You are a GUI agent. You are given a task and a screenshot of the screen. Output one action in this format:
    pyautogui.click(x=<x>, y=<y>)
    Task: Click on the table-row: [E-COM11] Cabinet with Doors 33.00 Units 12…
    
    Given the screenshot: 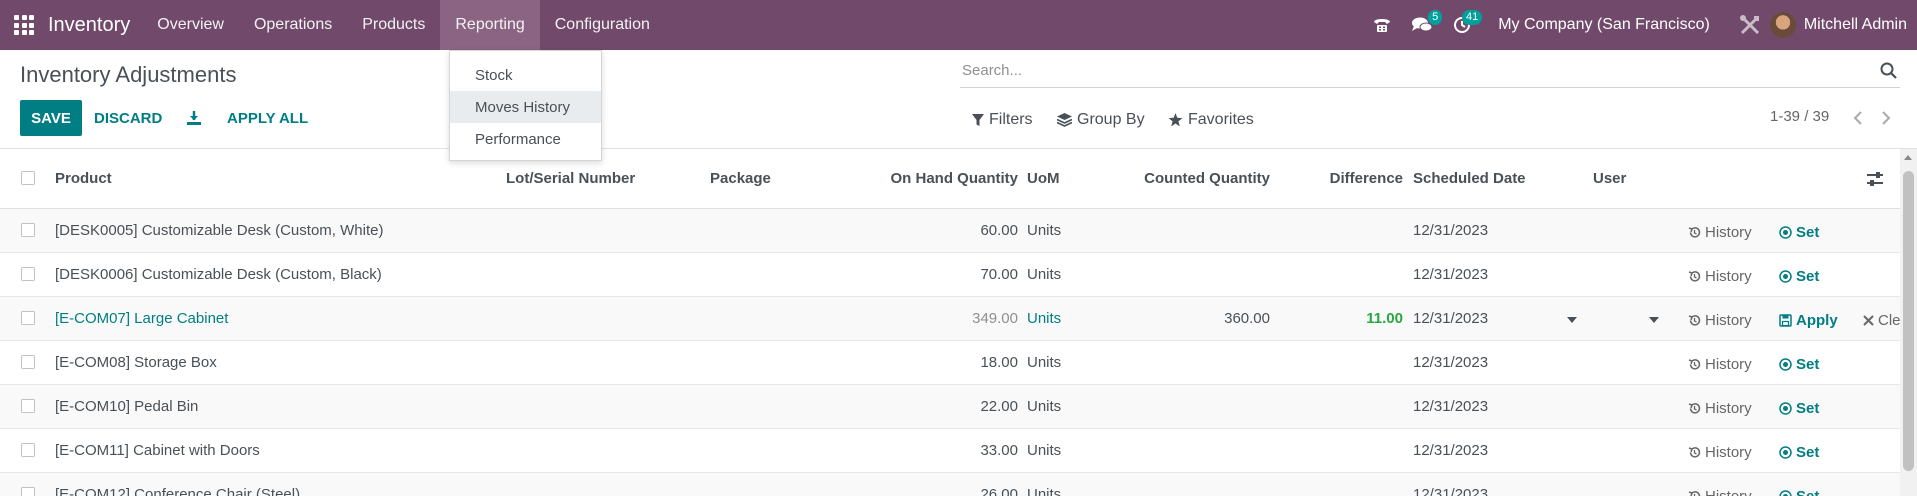 What is the action you would take?
    pyautogui.click(x=950, y=451)
    